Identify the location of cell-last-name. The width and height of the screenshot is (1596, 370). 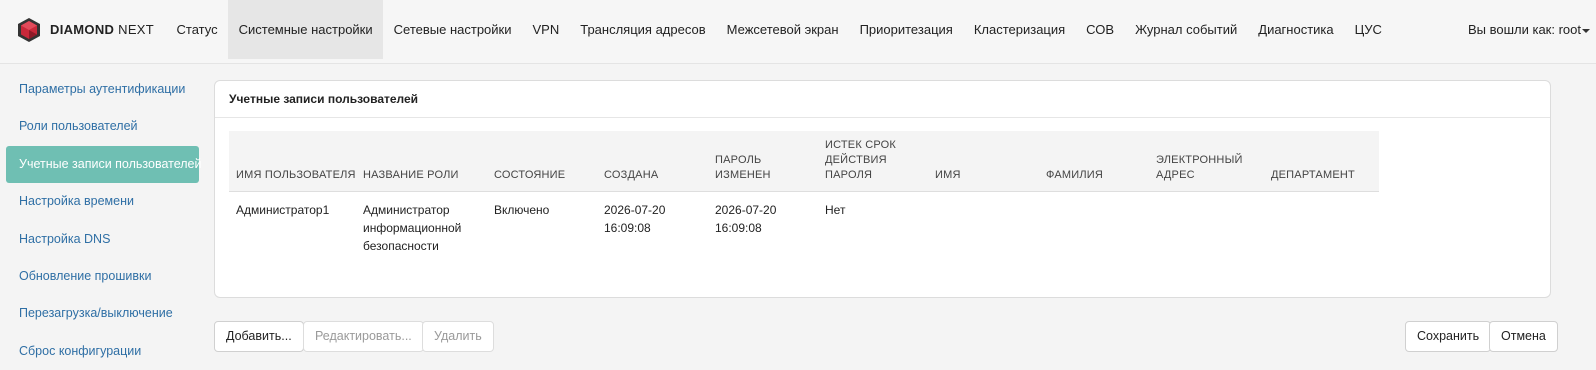
(1094, 223).